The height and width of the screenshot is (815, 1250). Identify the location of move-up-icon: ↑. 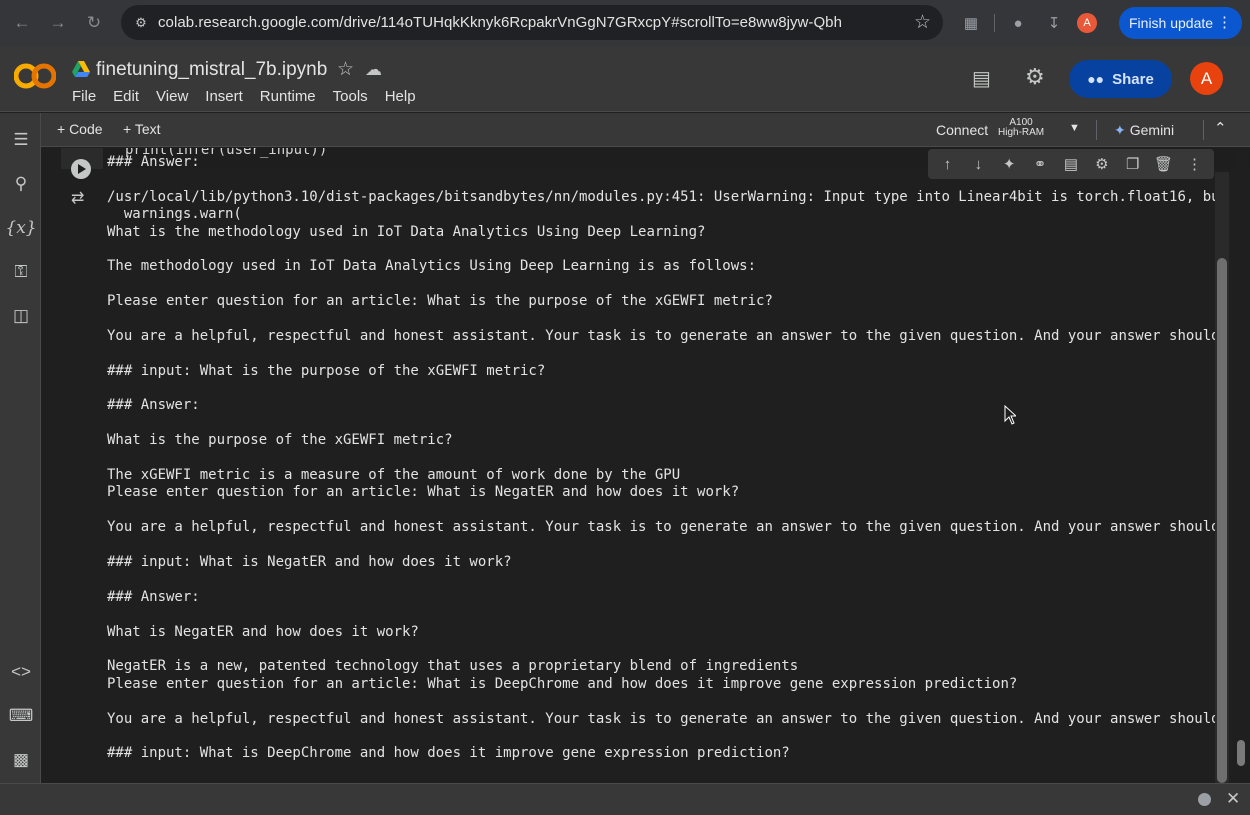
(947, 164).